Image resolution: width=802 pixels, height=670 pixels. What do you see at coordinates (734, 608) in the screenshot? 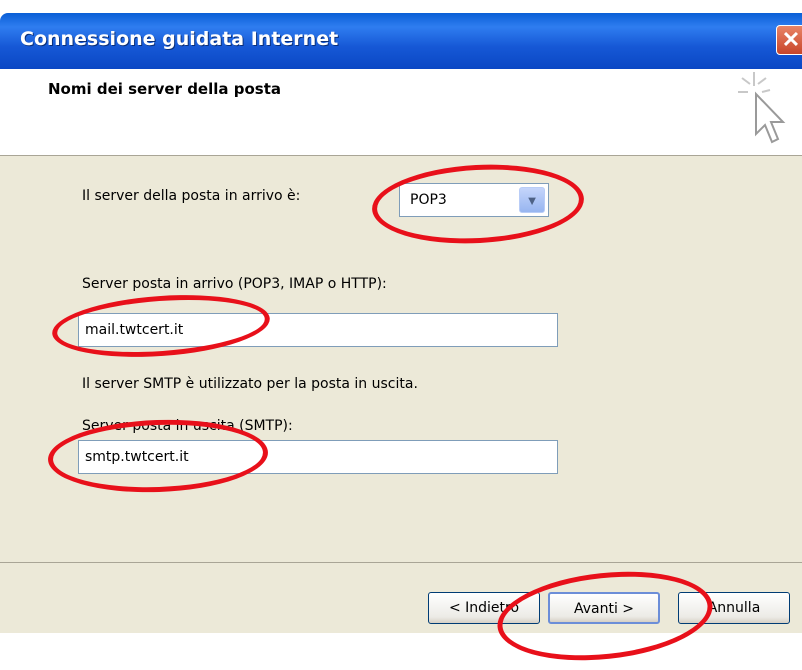
I see `cancel-button: Annulla` at bounding box center [734, 608].